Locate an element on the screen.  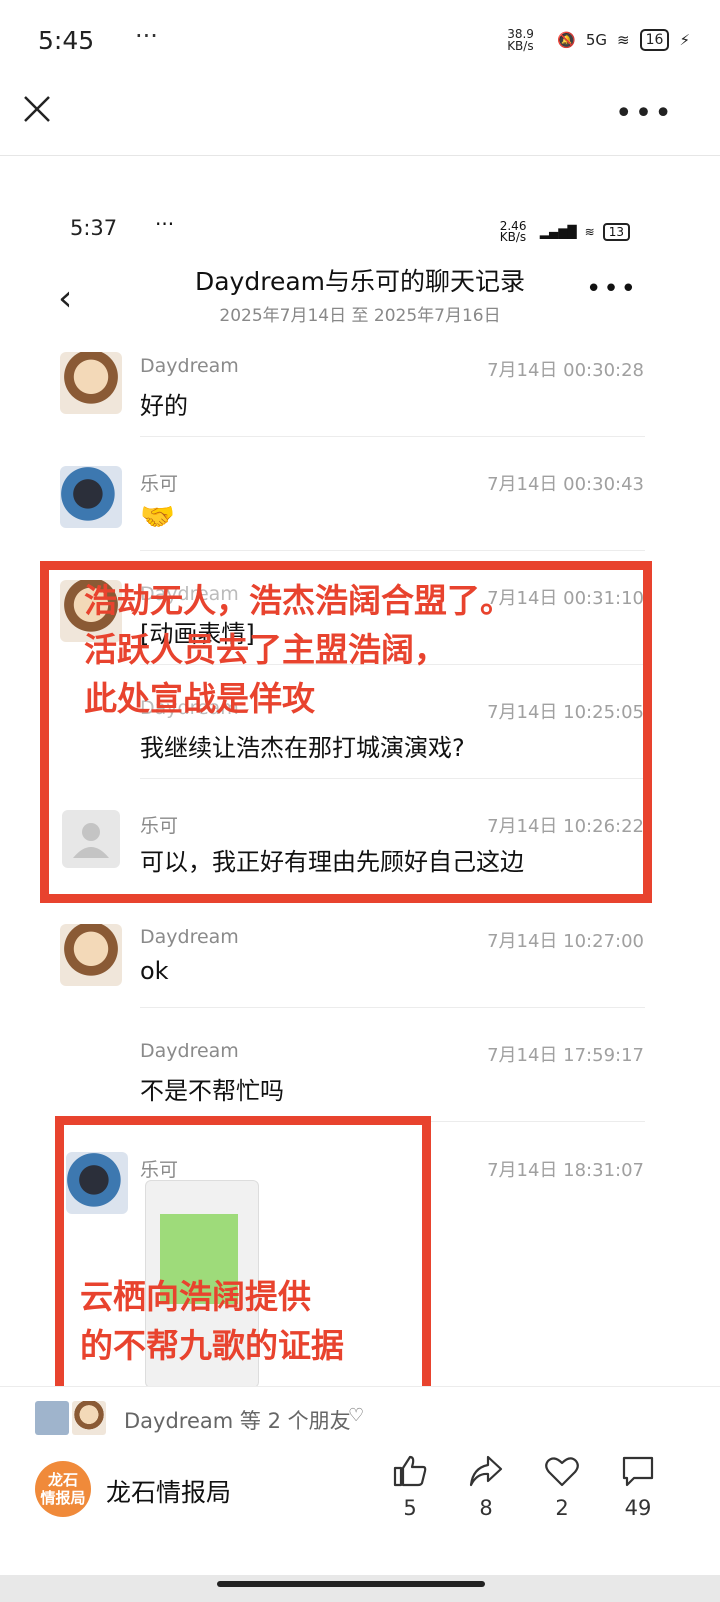
like-button: 5 is located at coordinates (410, 1487).